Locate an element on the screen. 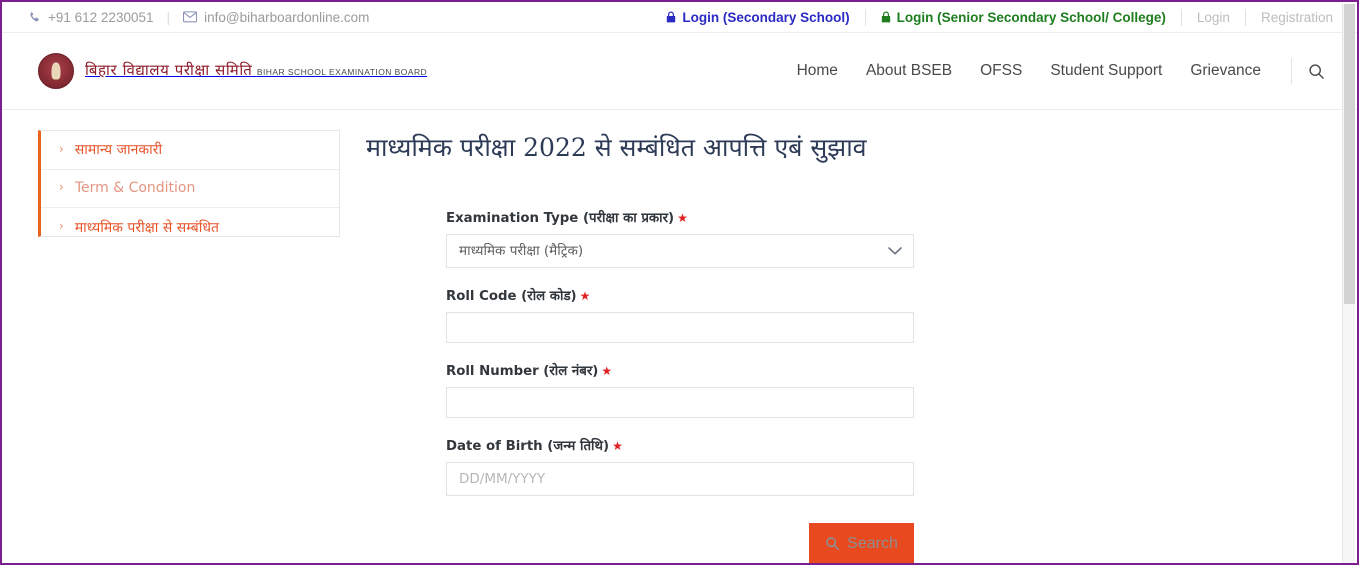 This screenshot has width=1359, height=565. examination-type-select: माध्यमिक परीक्षा (मैट्रिक) is located at coordinates (680, 251).